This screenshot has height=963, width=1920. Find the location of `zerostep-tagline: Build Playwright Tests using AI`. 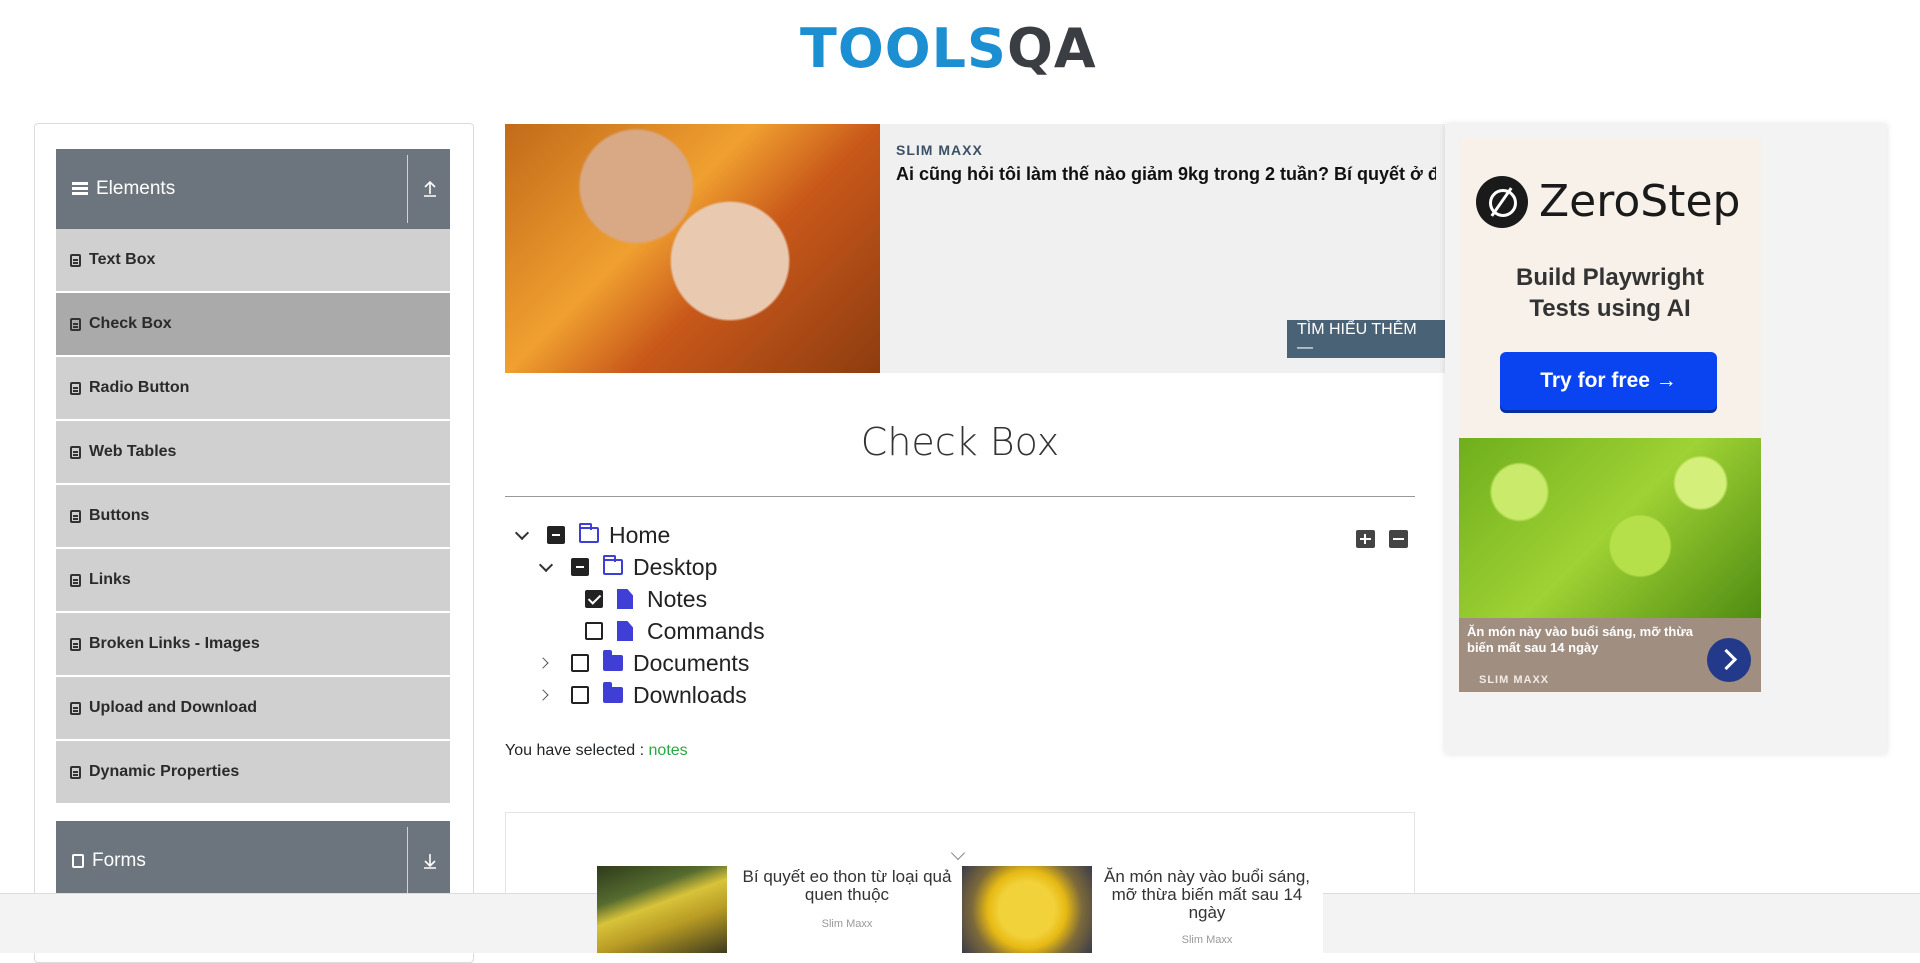

zerostep-tagline: Build Playwright Tests using AI is located at coordinates (1610, 293).